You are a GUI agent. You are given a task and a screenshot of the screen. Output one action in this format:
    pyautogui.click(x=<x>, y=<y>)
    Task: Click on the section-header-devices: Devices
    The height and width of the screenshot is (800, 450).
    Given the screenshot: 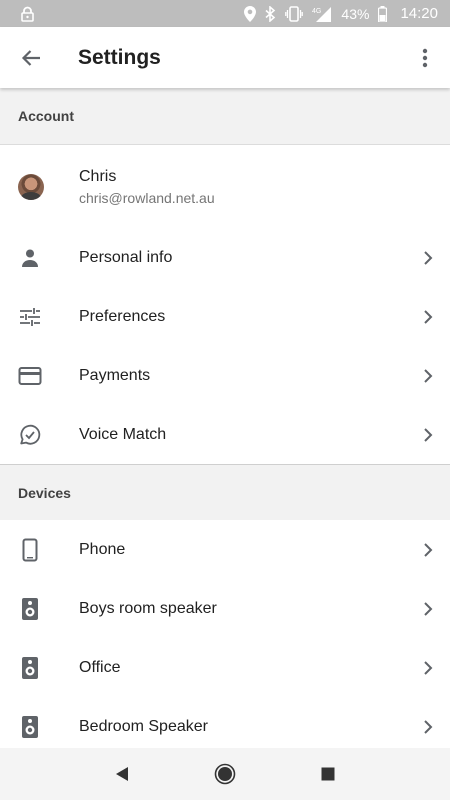 What is the action you would take?
    pyautogui.click(x=225, y=492)
    